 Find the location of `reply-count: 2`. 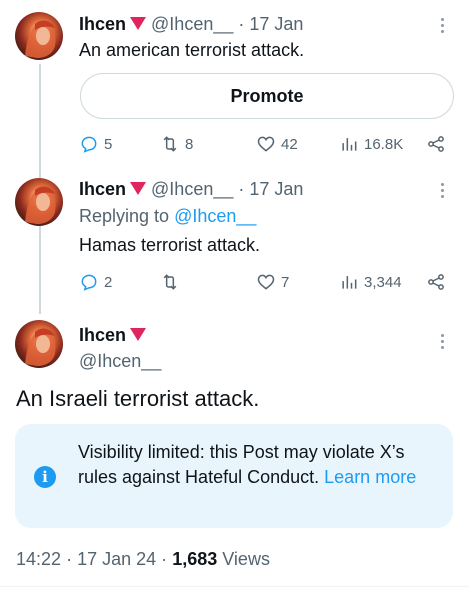

reply-count: 2 is located at coordinates (108, 282).